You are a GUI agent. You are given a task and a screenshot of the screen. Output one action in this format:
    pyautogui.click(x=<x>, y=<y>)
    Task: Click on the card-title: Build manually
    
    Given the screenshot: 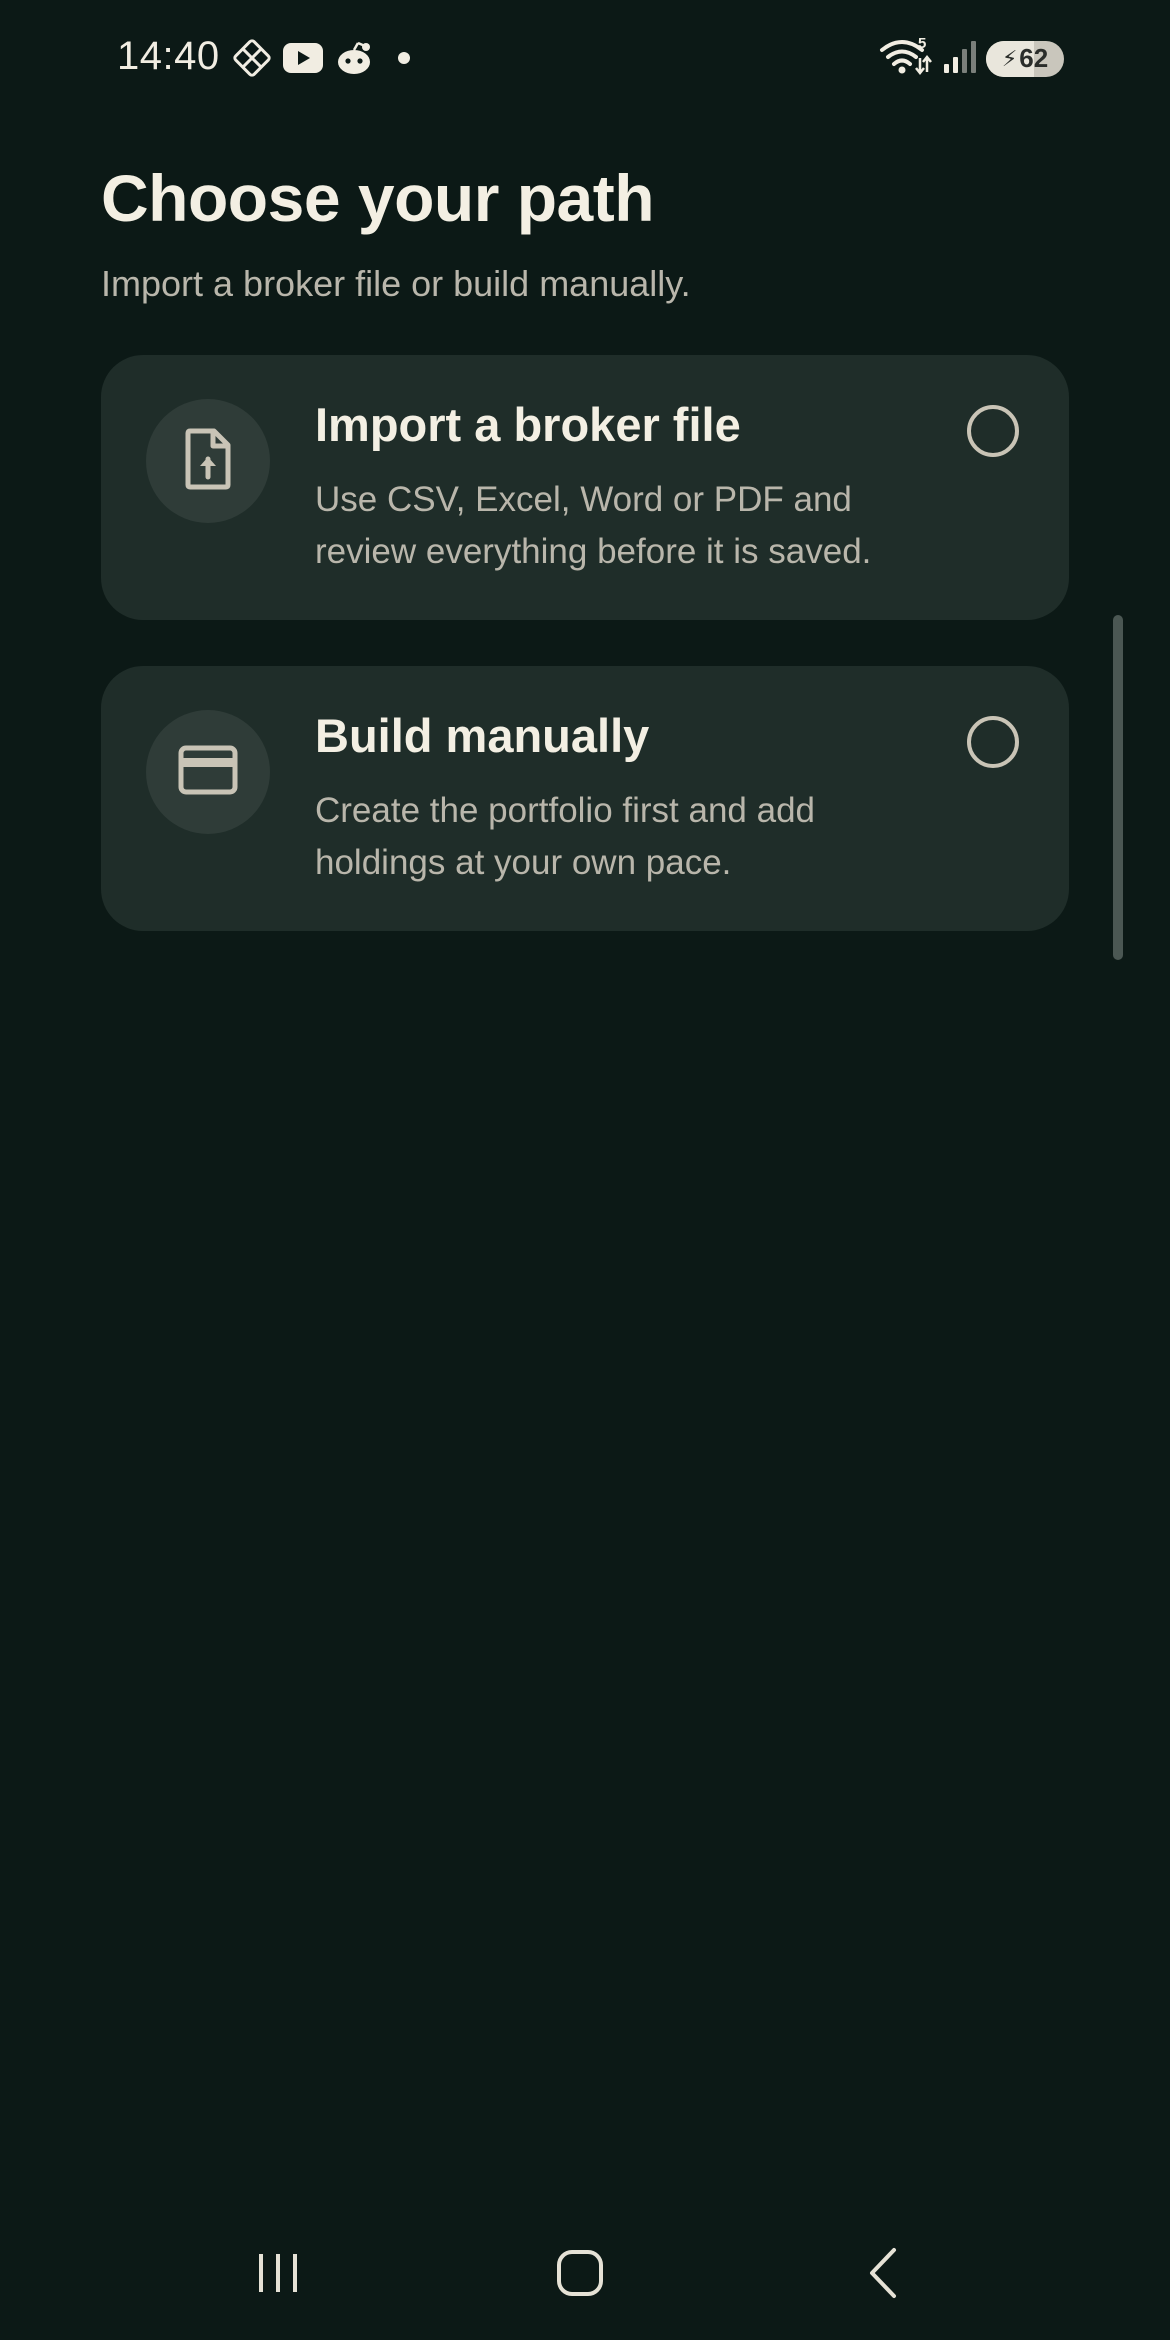 What is the action you would take?
    pyautogui.click(x=482, y=735)
    